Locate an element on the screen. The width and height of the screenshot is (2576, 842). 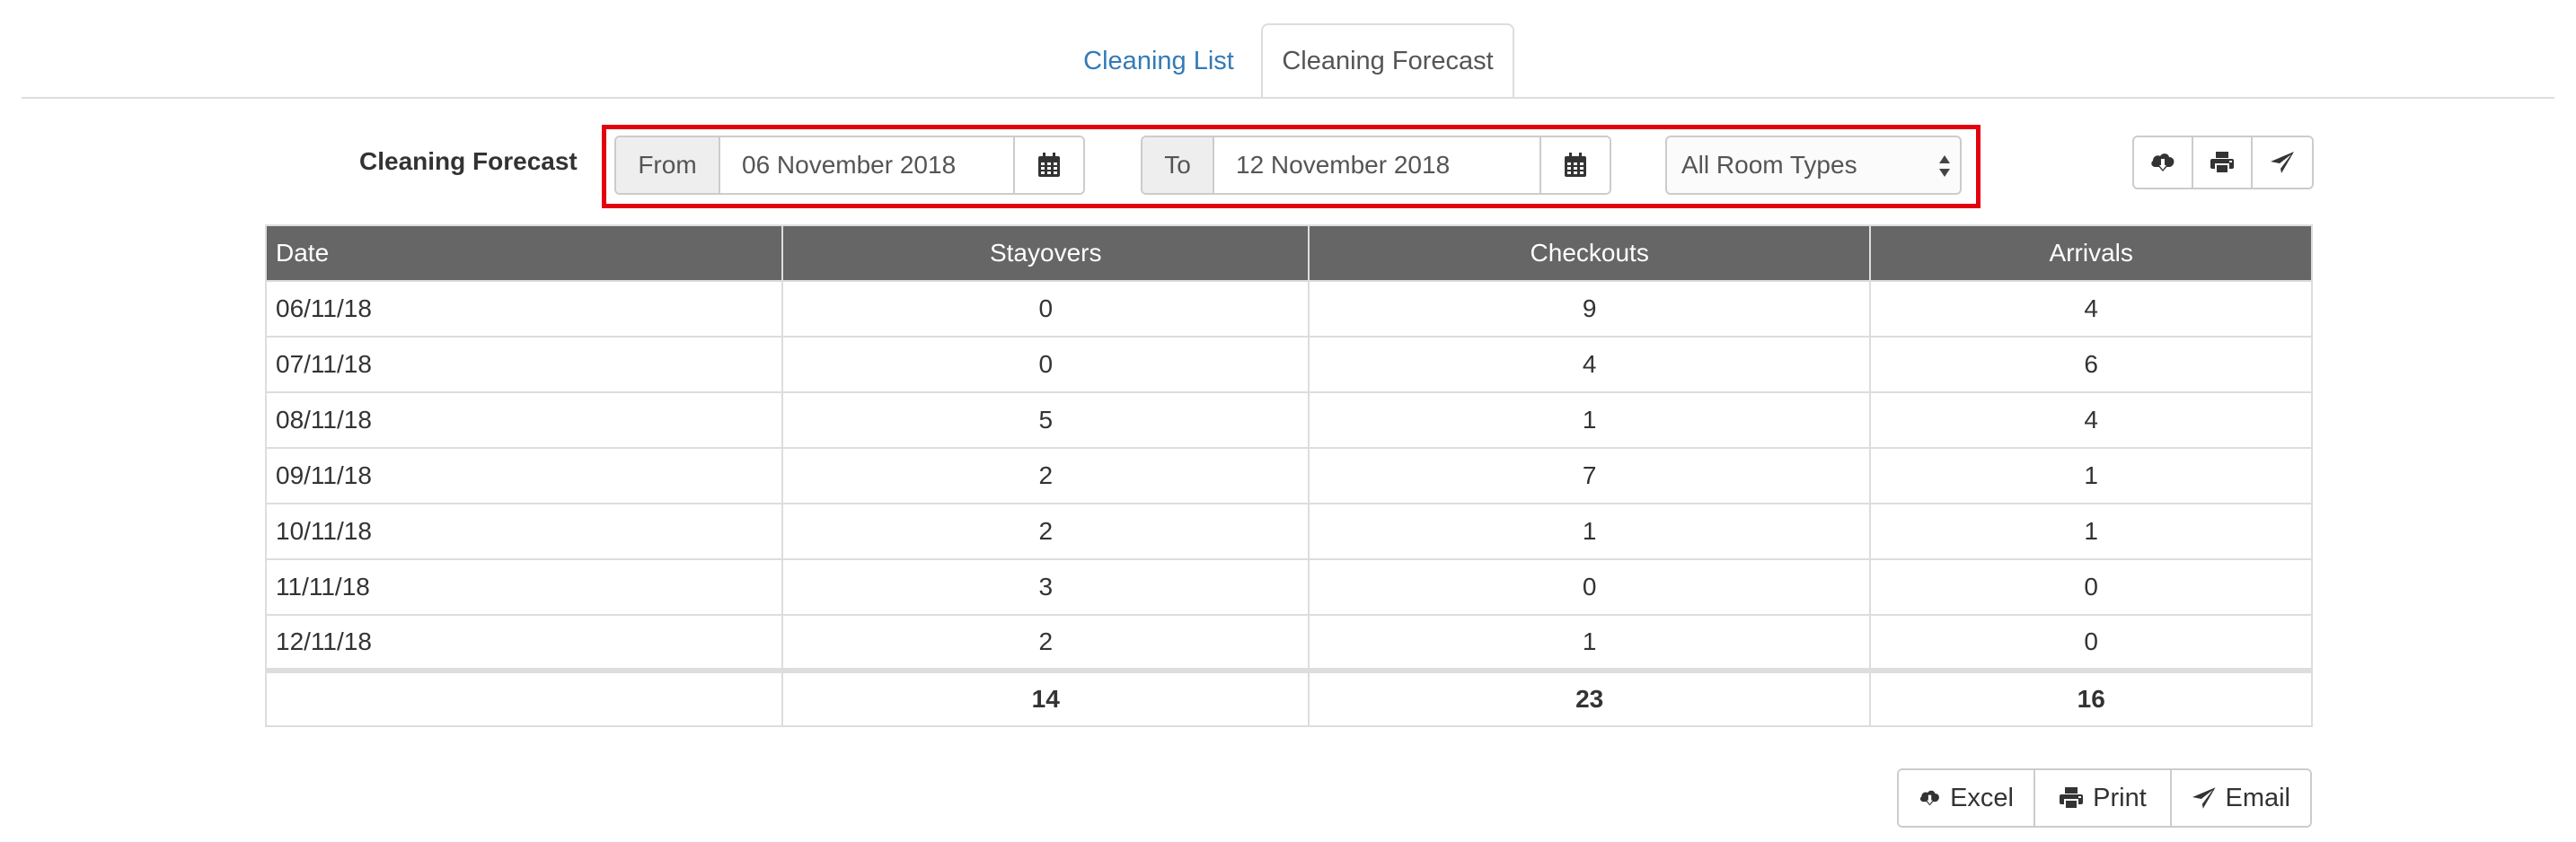
to-date-input: 12 November 2018 is located at coordinates (1377, 165).